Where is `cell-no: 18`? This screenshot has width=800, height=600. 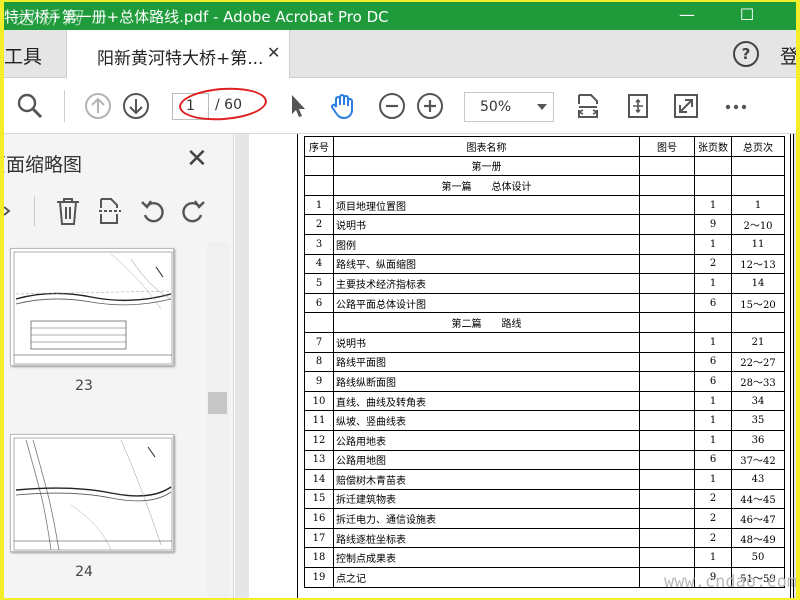
cell-no: 18 is located at coordinates (319, 558).